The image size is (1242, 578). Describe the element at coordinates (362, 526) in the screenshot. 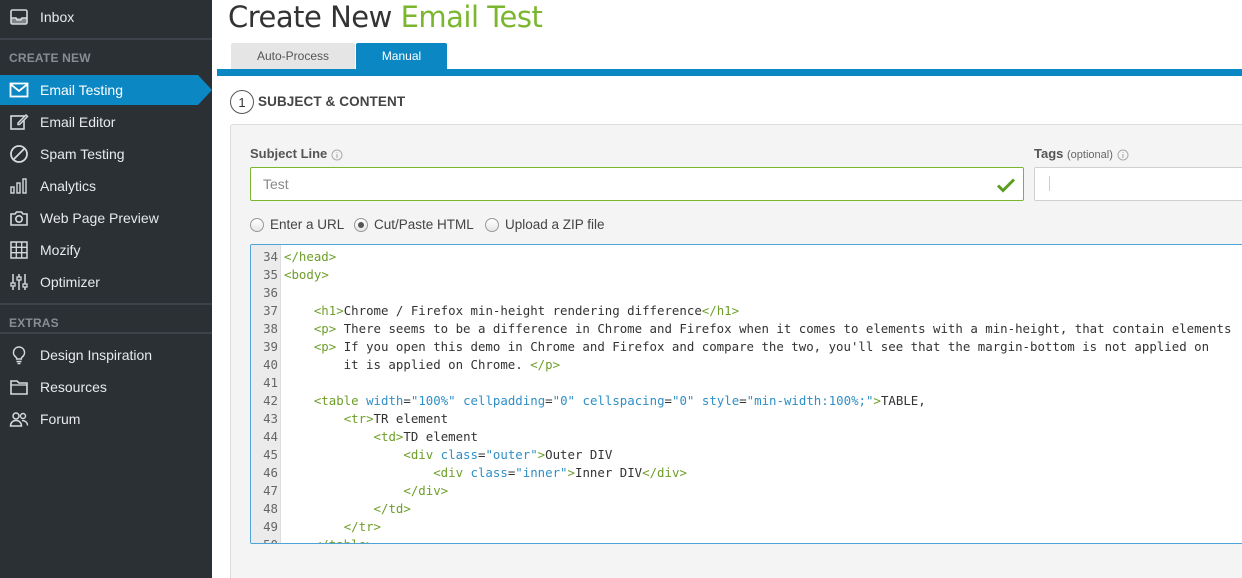

I see `code-text: </tr>` at that location.